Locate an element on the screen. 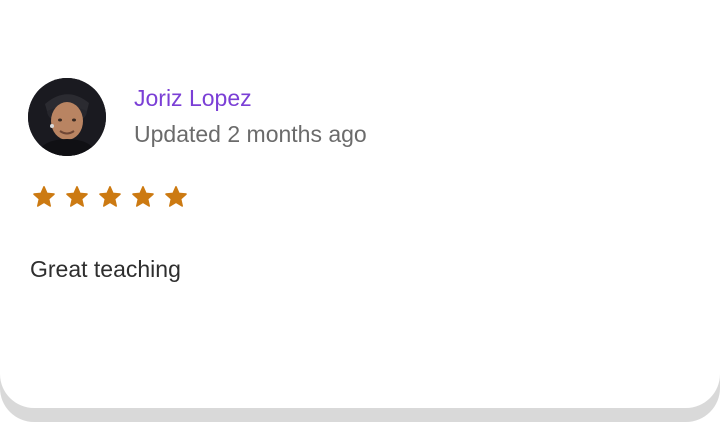 The height and width of the screenshot is (422, 720). avatar-photo-icon is located at coordinates (67, 117).